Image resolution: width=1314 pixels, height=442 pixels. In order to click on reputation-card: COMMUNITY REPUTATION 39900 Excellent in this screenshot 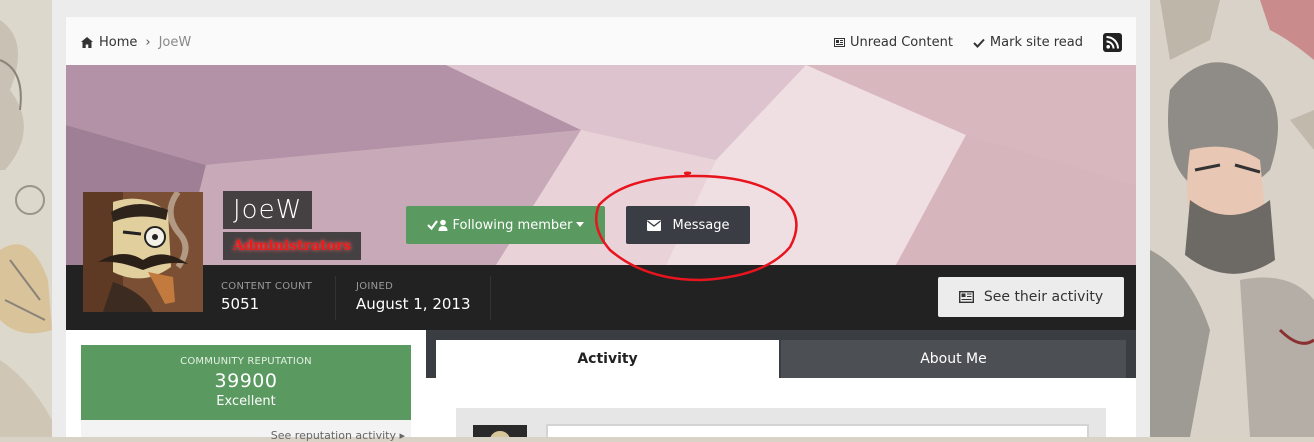, I will do `click(246, 382)`.